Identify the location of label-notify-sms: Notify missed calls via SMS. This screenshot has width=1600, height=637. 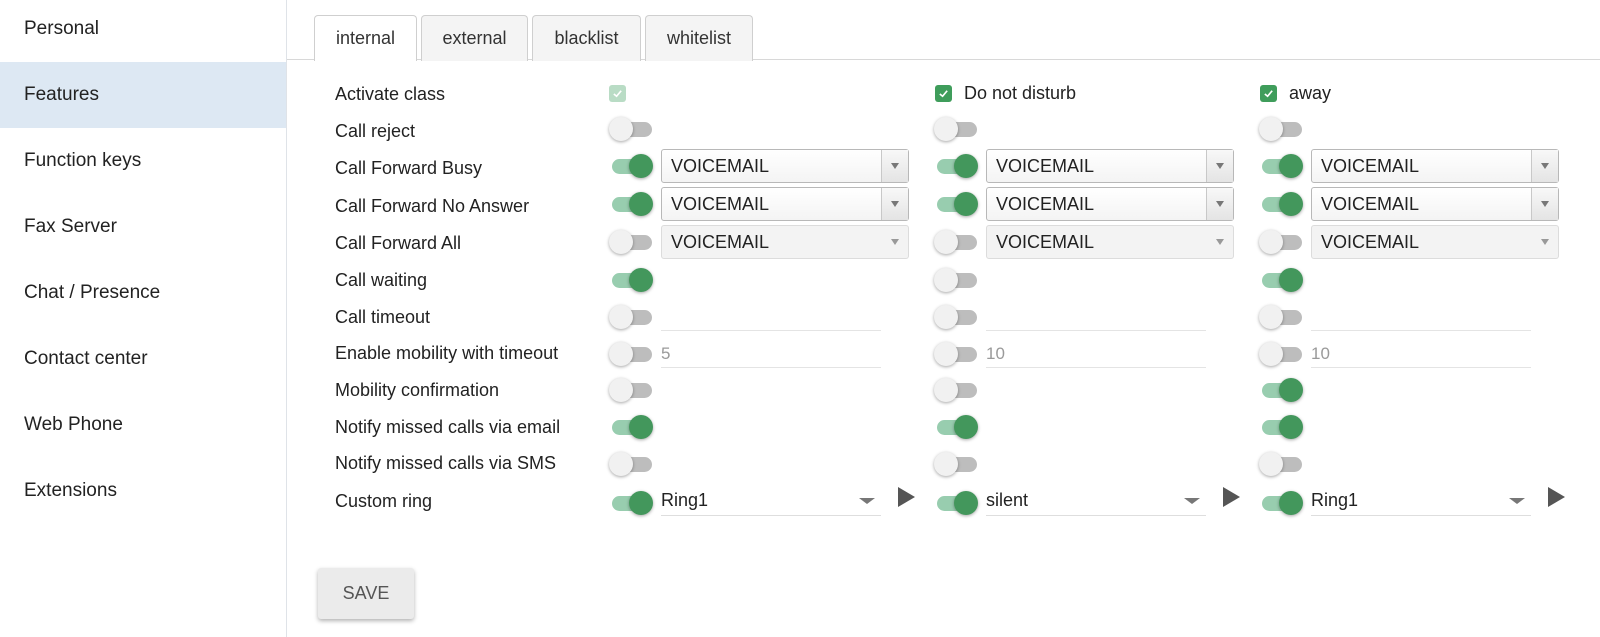
(446, 463).